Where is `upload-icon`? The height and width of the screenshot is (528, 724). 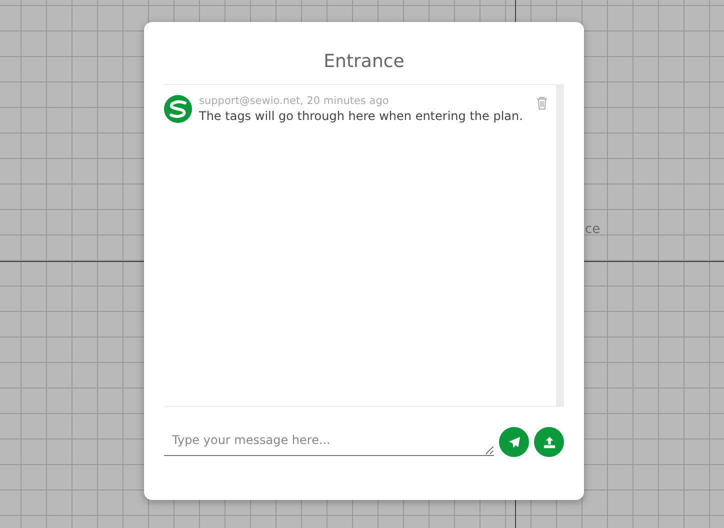 upload-icon is located at coordinates (549, 442).